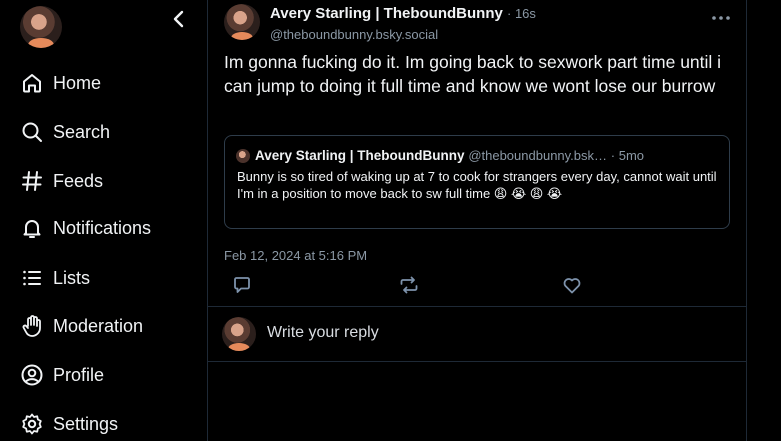 This screenshot has height=441, width=781. What do you see at coordinates (323, 333) in the screenshot?
I see `reply-prompt: Write your reply` at bounding box center [323, 333].